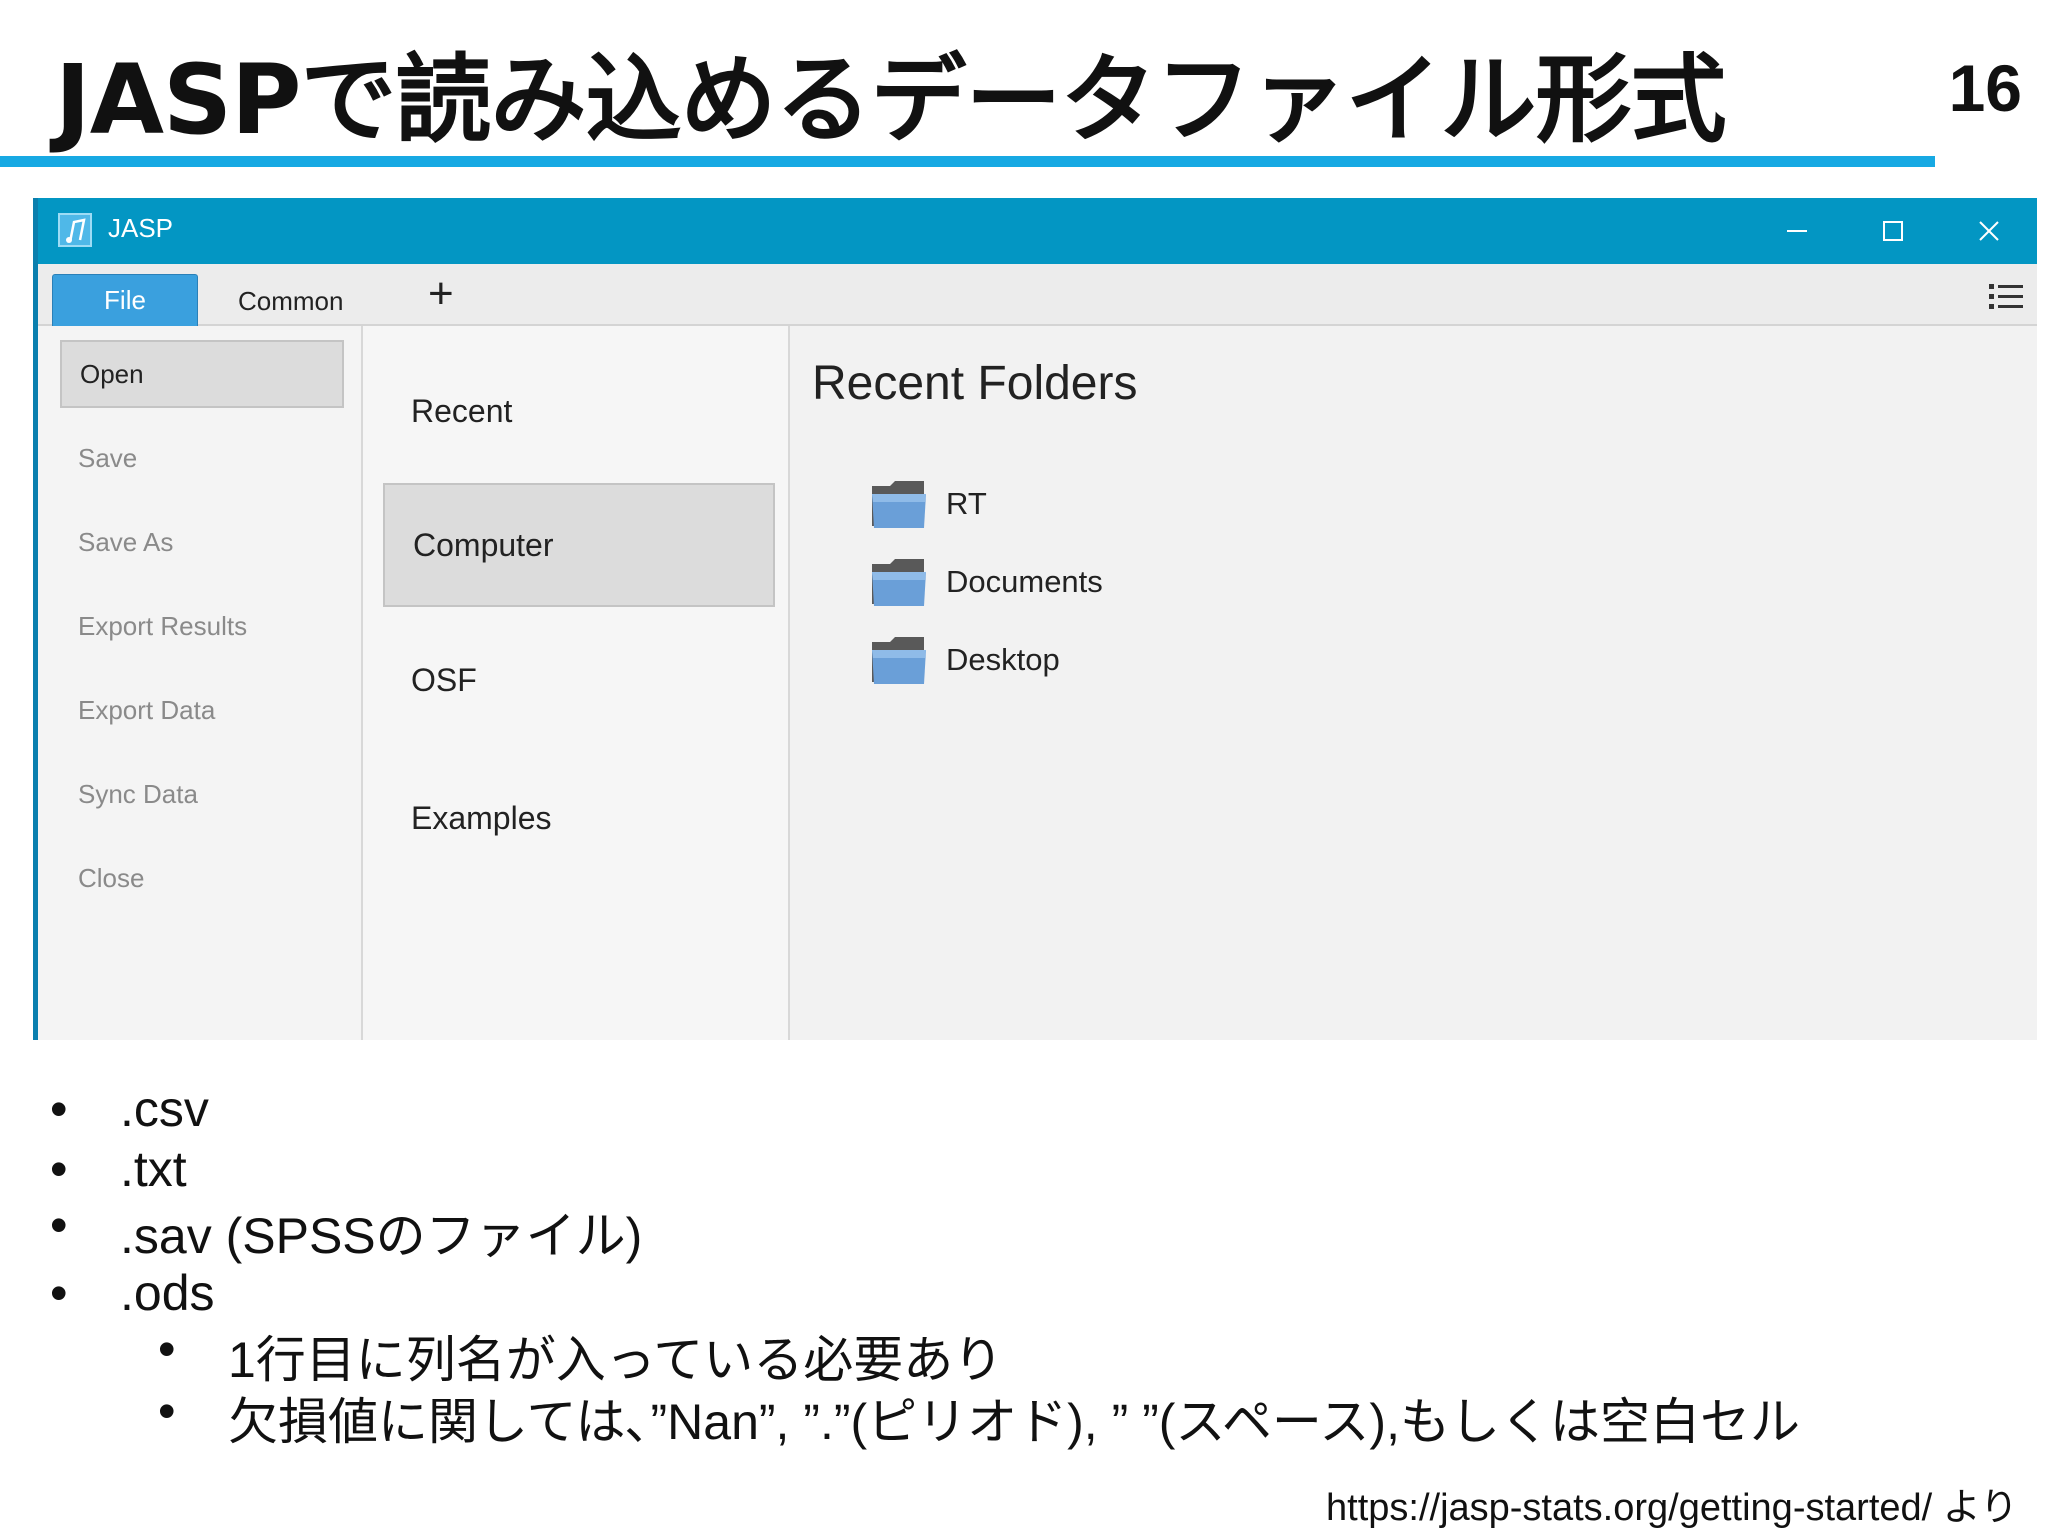 The width and height of the screenshot is (2048, 1536). Describe the element at coordinates (125, 300) in the screenshot. I see `tab-file: File` at that location.